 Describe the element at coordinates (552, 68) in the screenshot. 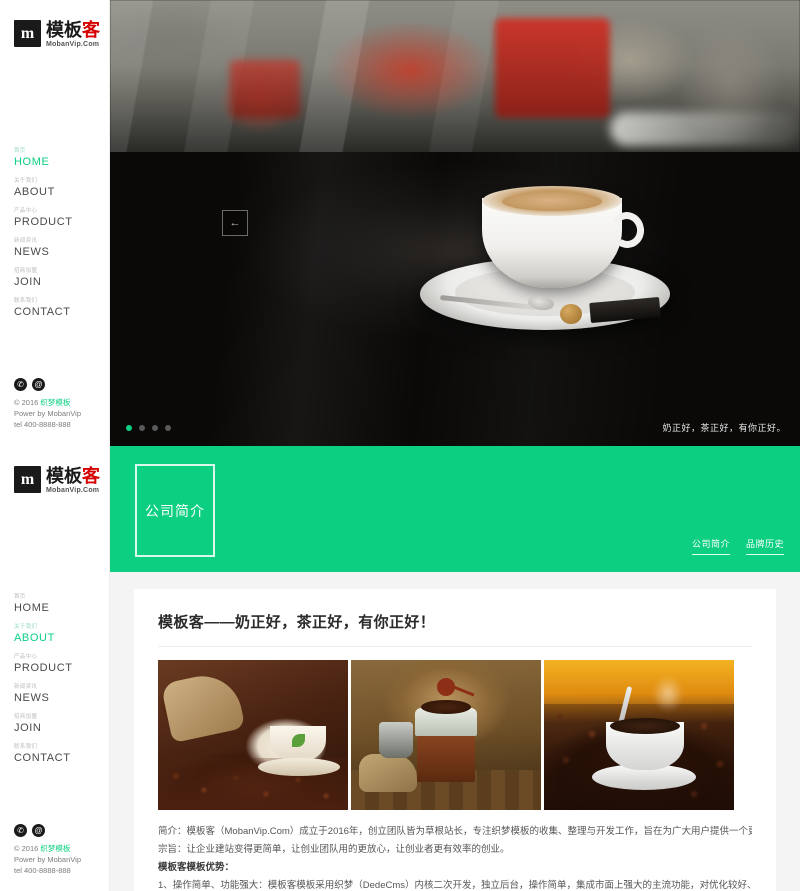

I see `red-bus-shape` at that location.